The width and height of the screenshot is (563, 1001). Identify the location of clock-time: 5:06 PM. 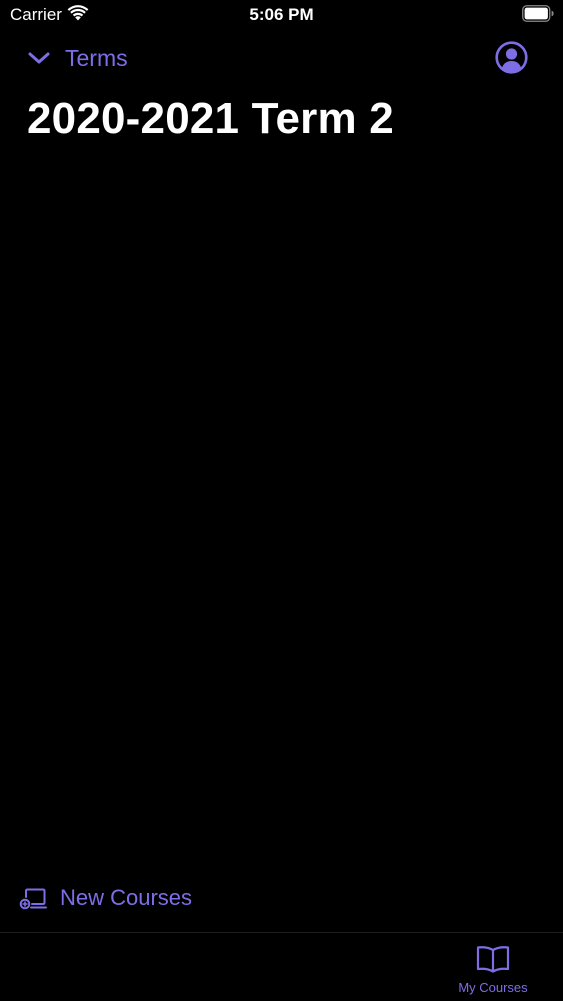
(281, 14).